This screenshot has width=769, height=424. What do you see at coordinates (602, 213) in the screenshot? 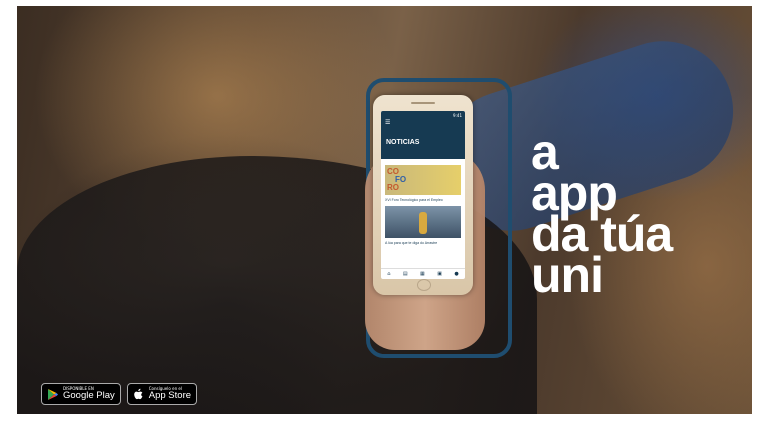
I see `headline: a app da túa uni` at bounding box center [602, 213].